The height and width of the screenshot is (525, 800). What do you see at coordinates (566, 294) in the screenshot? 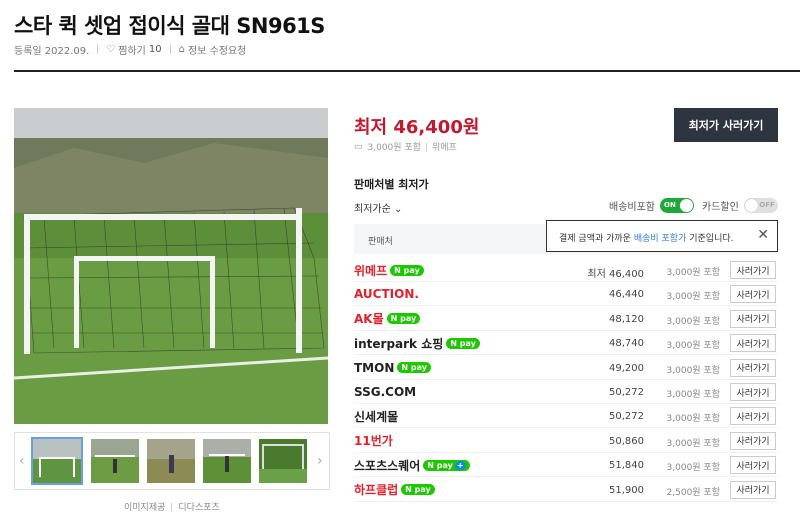
I see `seller-row: AUCTION. 46,440 3,000원 포함 사러가기` at bounding box center [566, 294].